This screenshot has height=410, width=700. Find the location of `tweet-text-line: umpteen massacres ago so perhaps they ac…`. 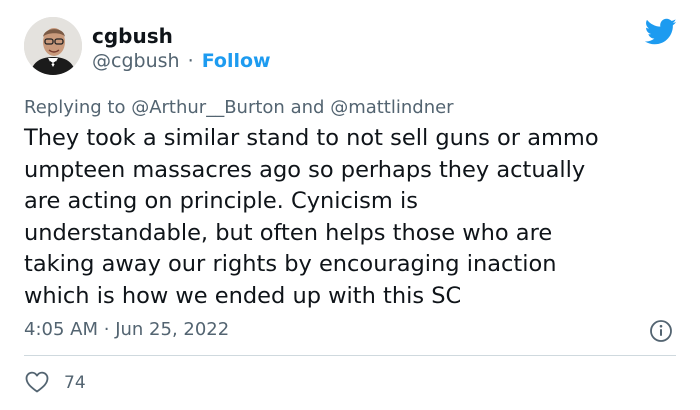

tweet-text-line: umpteen massacres ago so perhaps they ac… is located at coordinates (305, 169).